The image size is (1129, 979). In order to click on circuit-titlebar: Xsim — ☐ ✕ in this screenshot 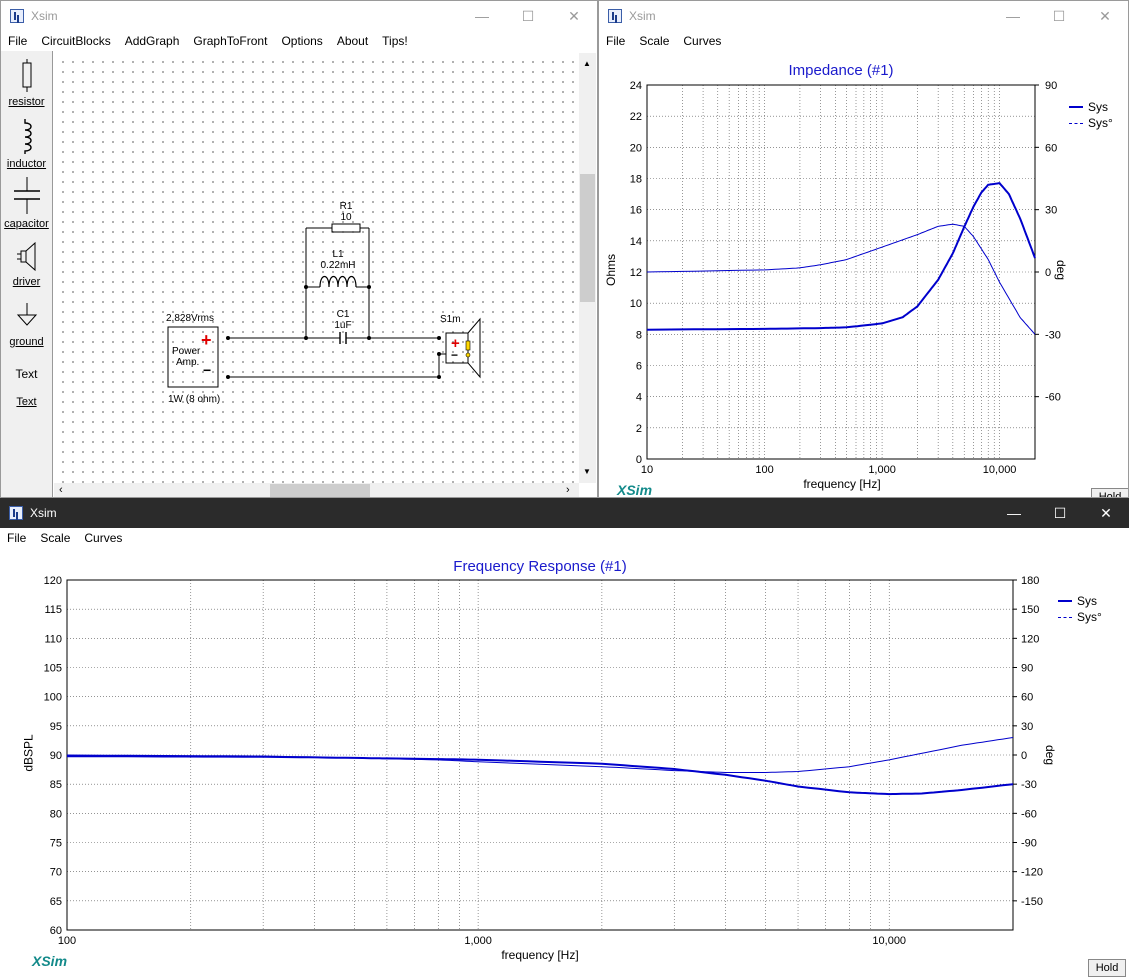, I will do `click(299, 16)`.